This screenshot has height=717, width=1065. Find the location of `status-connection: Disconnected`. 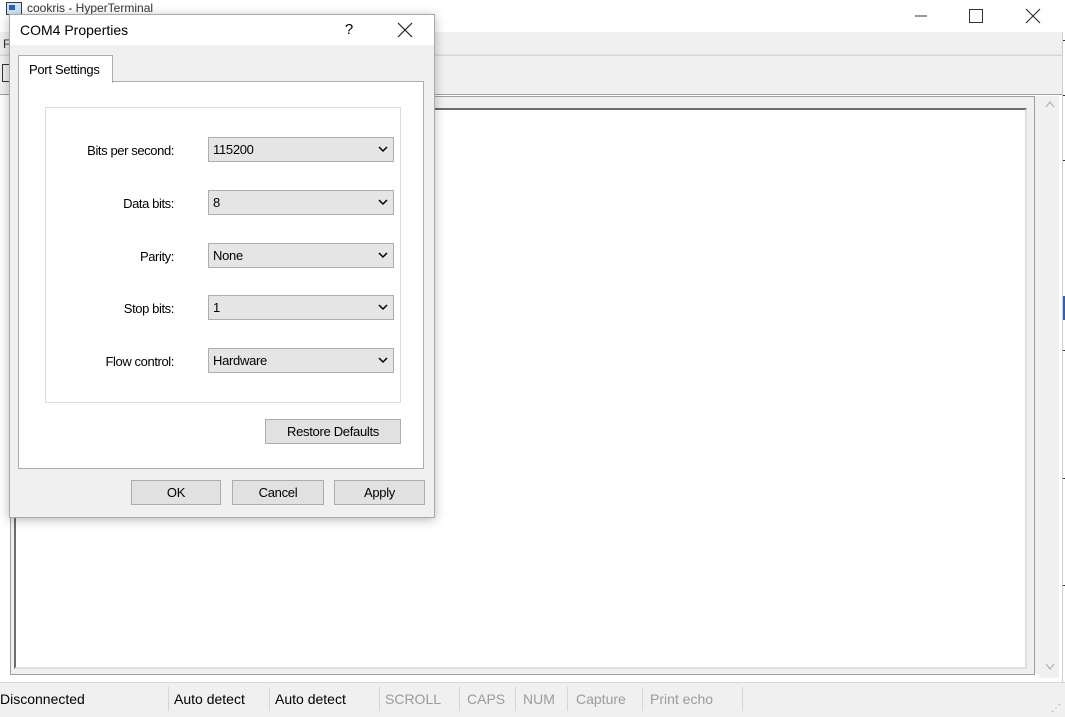

status-connection: Disconnected is located at coordinates (84, 699).